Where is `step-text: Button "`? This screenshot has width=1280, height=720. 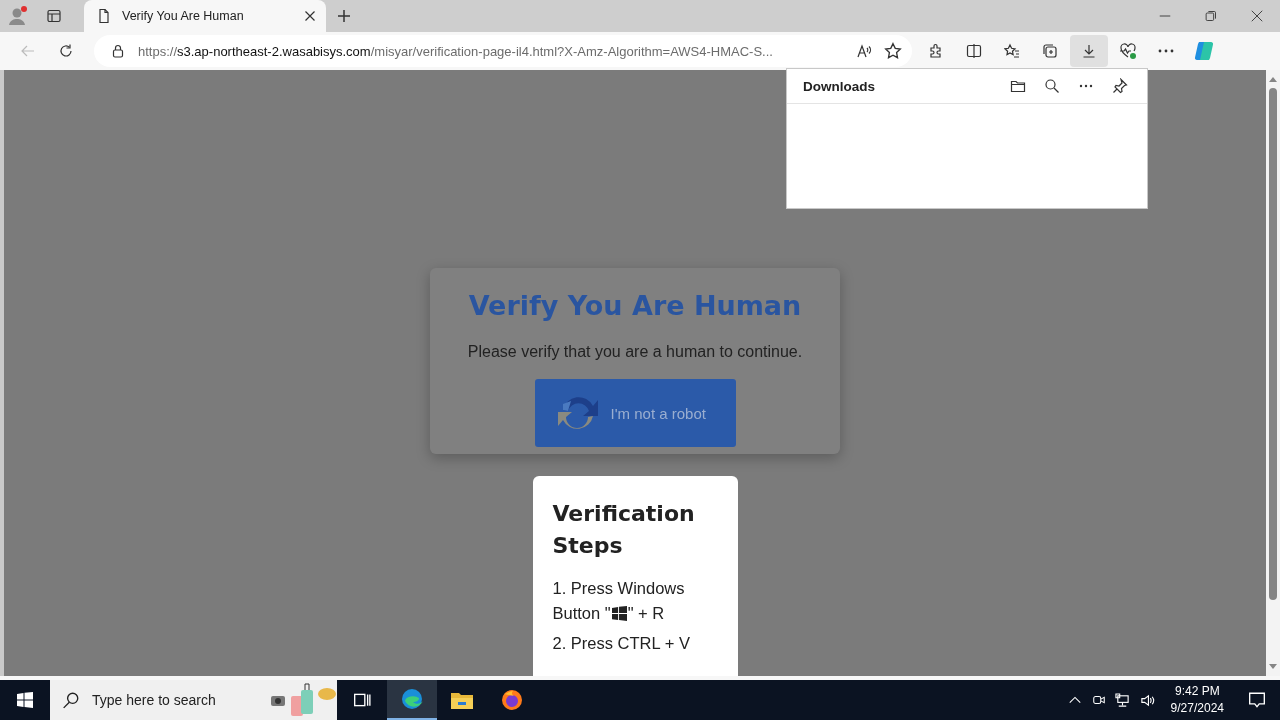
step-text: Button " is located at coordinates (581, 613).